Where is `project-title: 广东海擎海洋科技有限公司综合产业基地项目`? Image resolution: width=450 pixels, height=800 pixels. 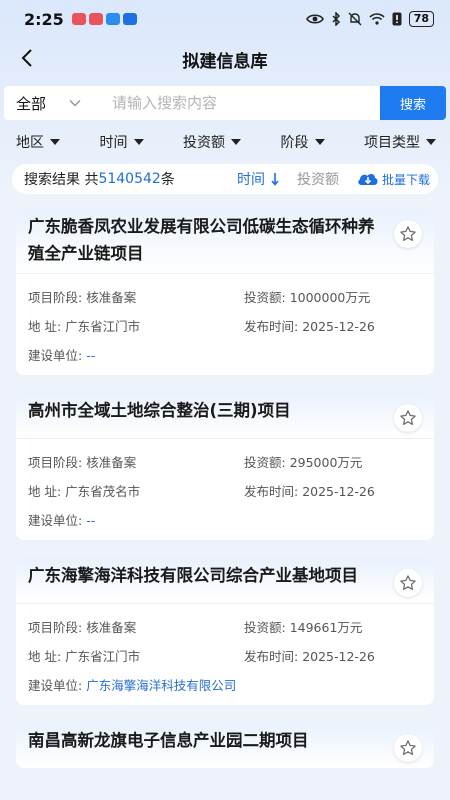 project-title: 广东海擎海洋科技有限公司综合产业基地项目 is located at coordinates (193, 575).